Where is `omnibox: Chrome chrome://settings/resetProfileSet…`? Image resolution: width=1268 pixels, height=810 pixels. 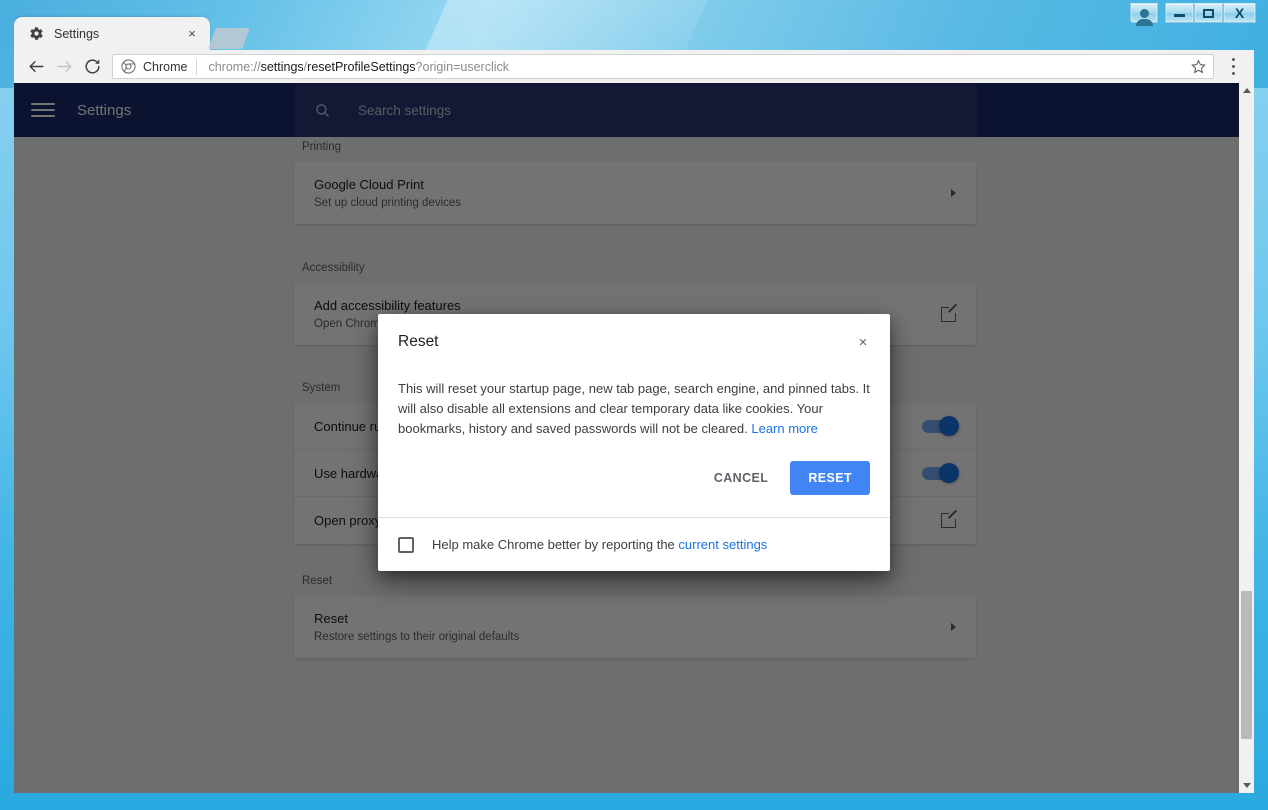 omnibox: Chrome chrome://settings/resetProfileSet… is located at coordinates (663, 66).